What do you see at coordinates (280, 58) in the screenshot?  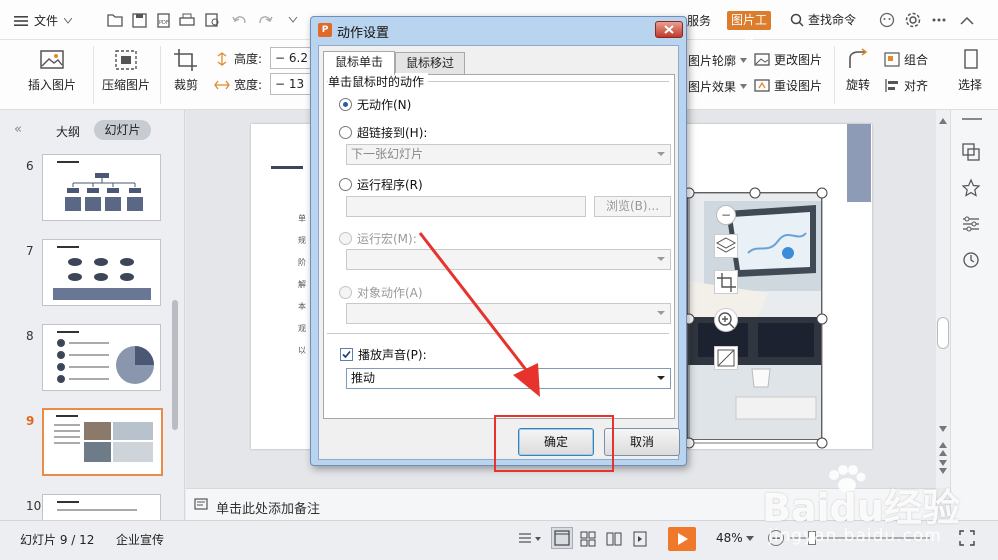 I see `height-minus: −` at bounding box center [280, 58].